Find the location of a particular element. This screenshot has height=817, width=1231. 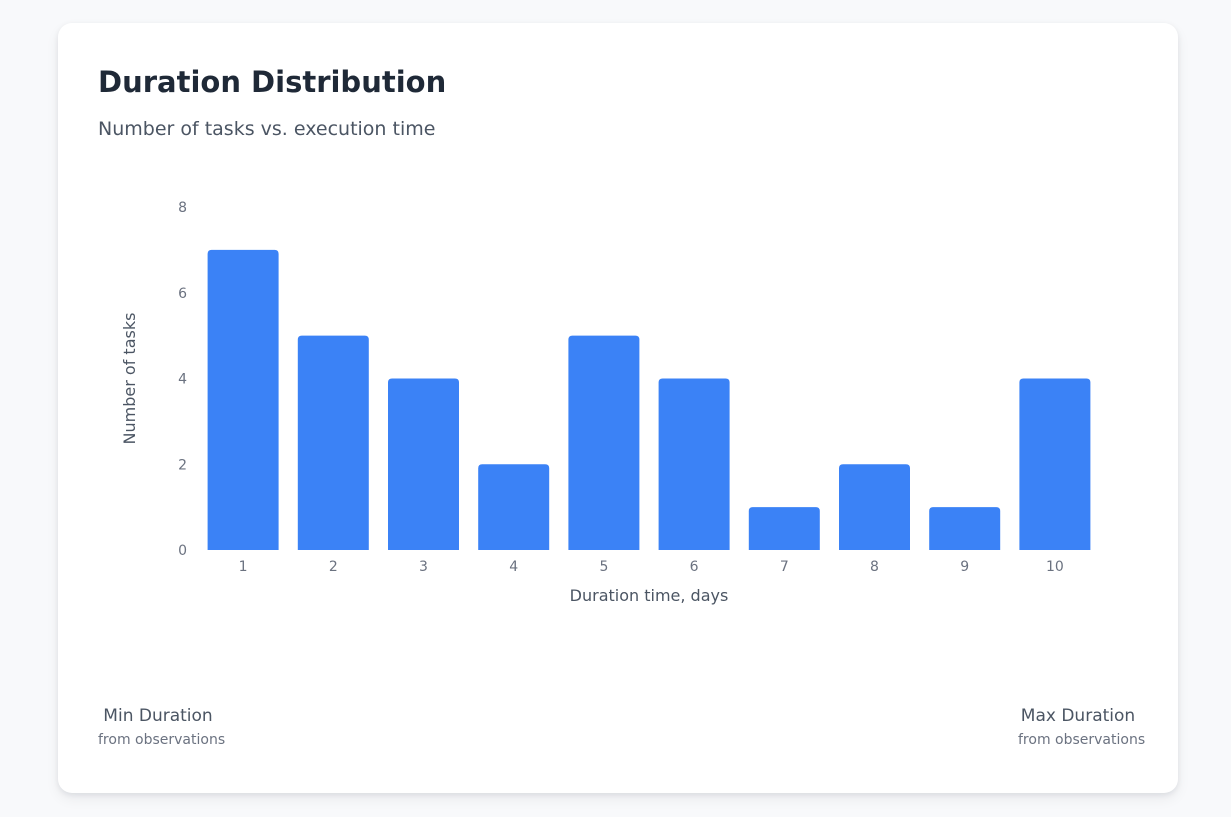

max-duration-sub: from observations is located at coordinates (1082, 740).